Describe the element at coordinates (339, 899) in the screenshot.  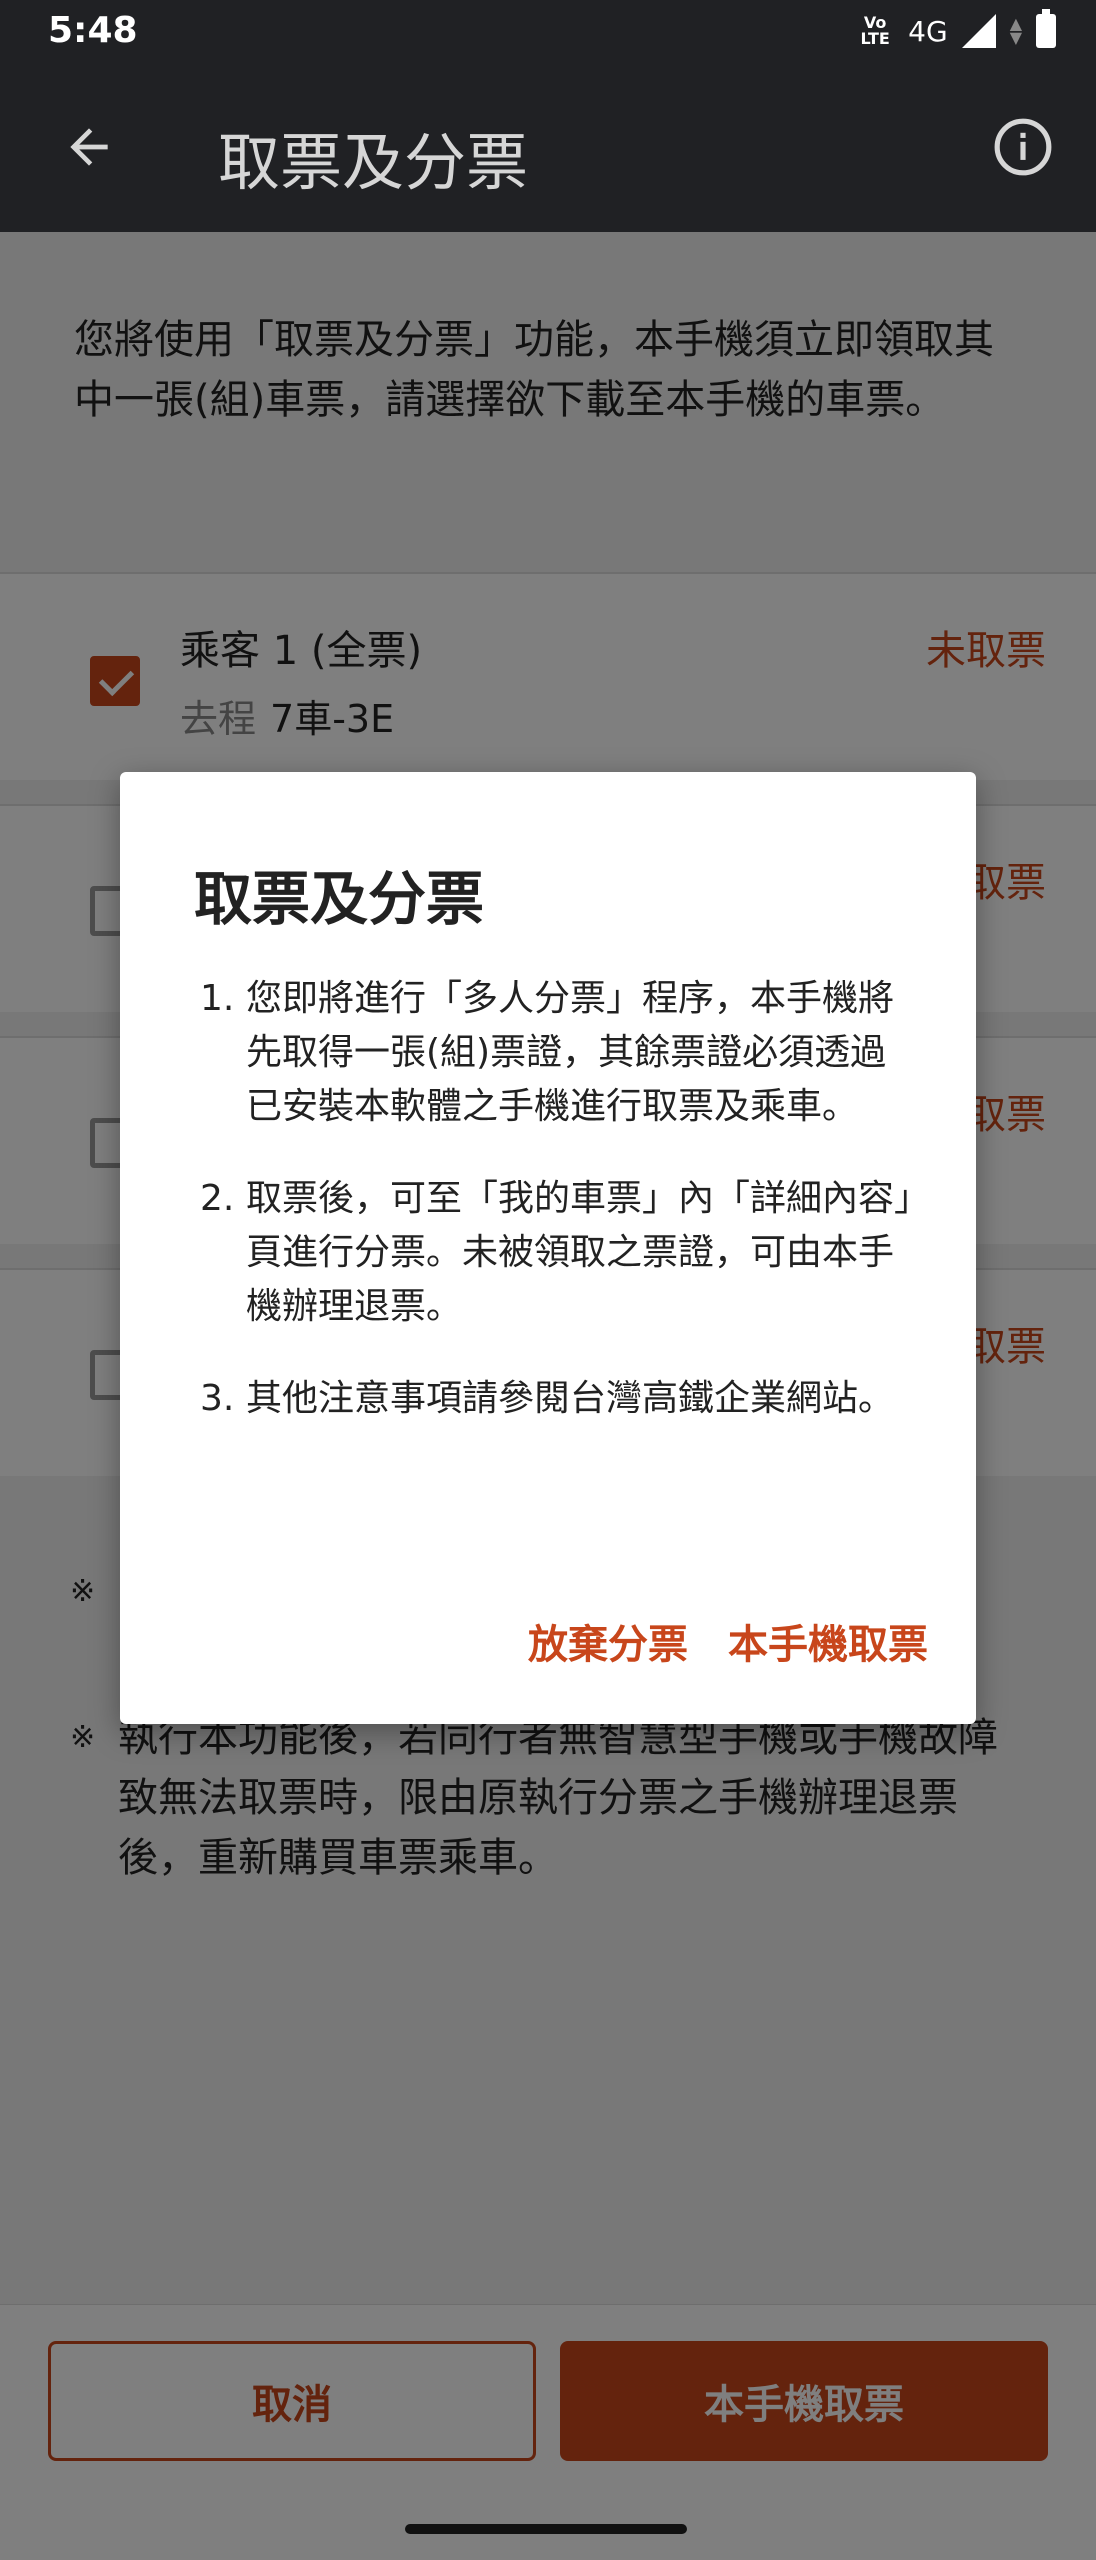
I see `dialog-title: 取票及分票` at that location.